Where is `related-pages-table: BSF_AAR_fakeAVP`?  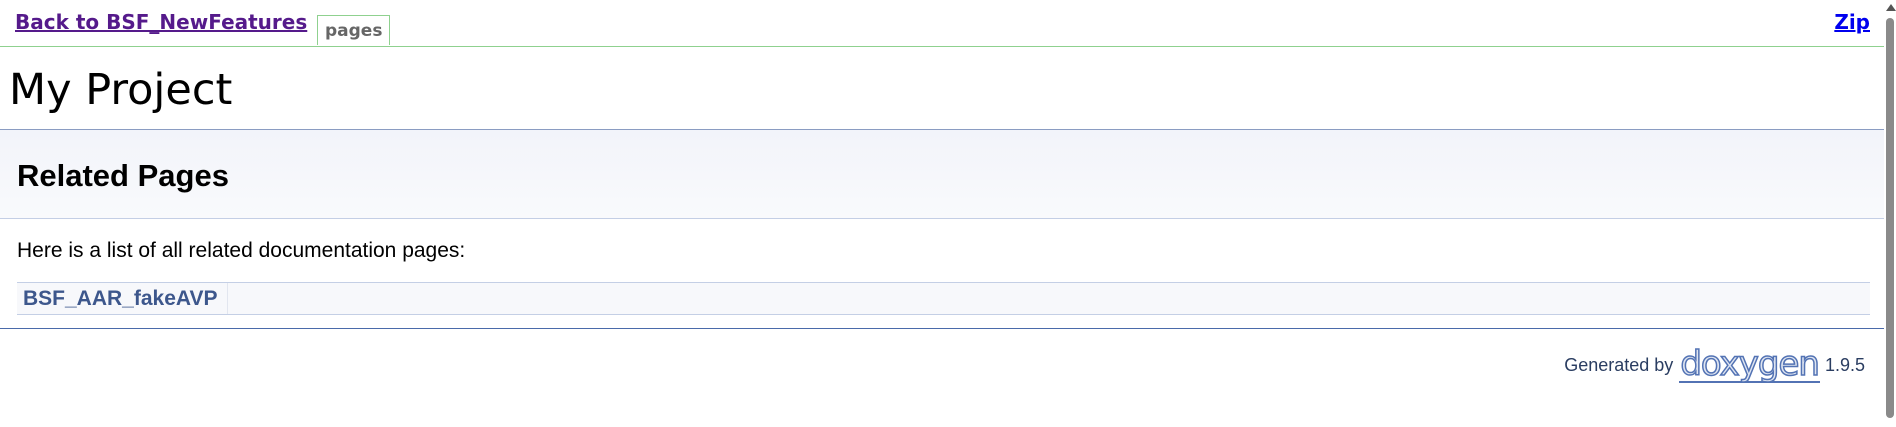 related-pages-table: BSF_AAR_fakeAVP is located at coordinates (943, 298).